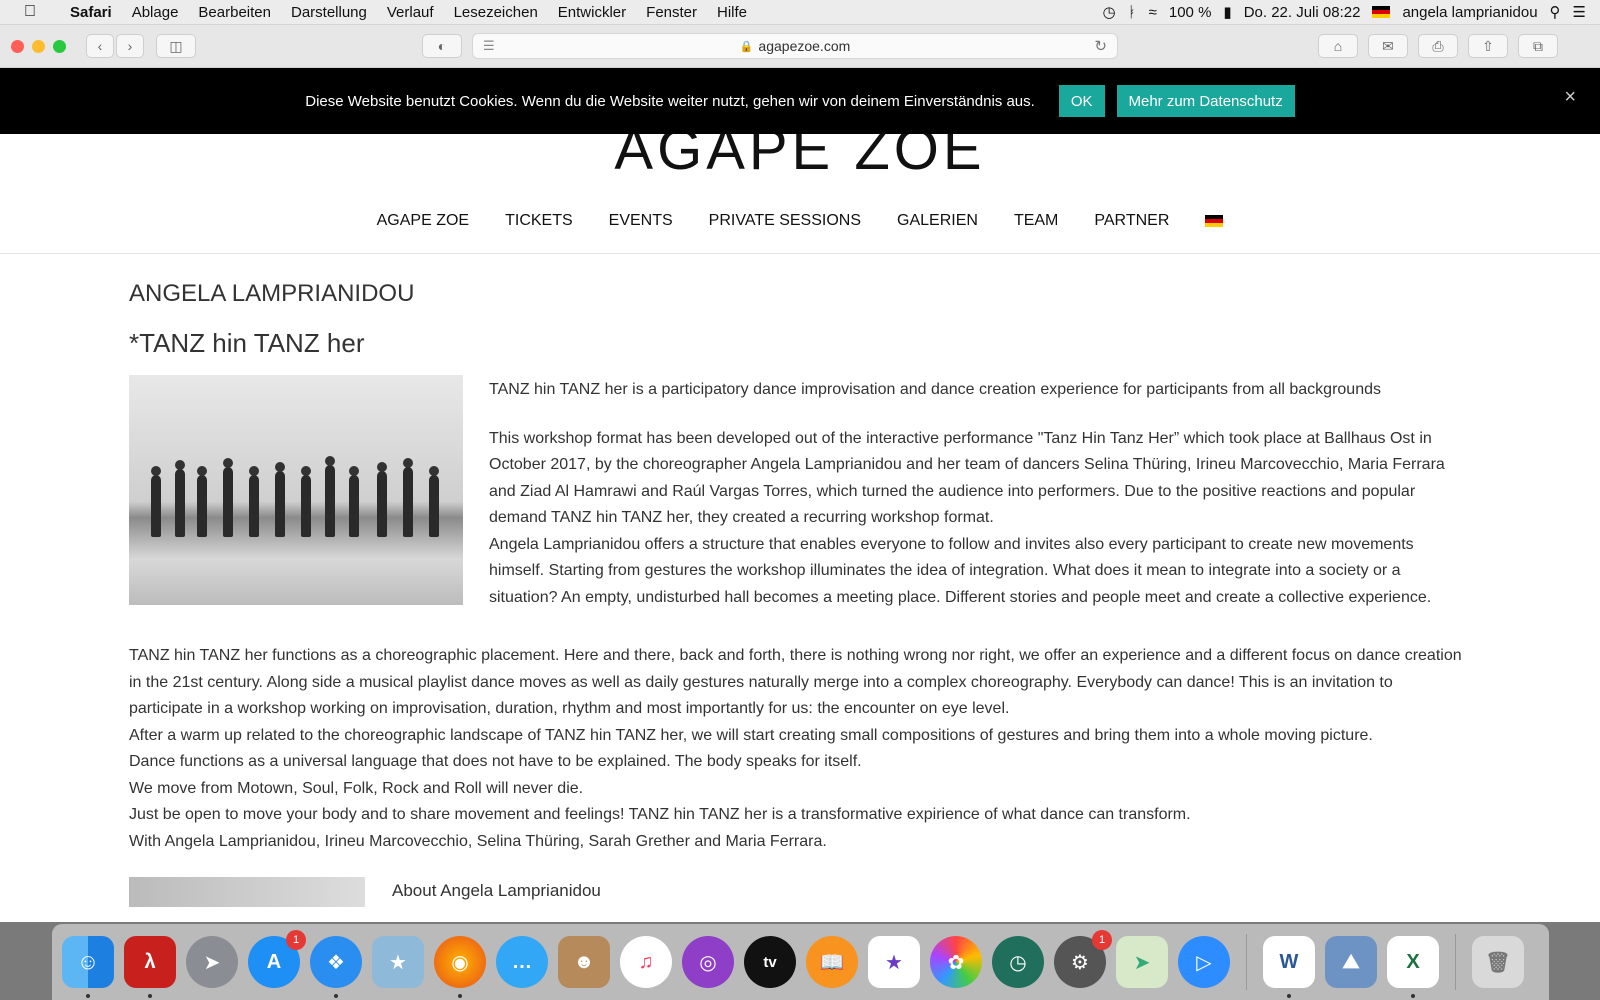 The image size is (1600, 1000). I want to click on page-title: ANGELA LAMPRIANIDOU, so click(272, 293).